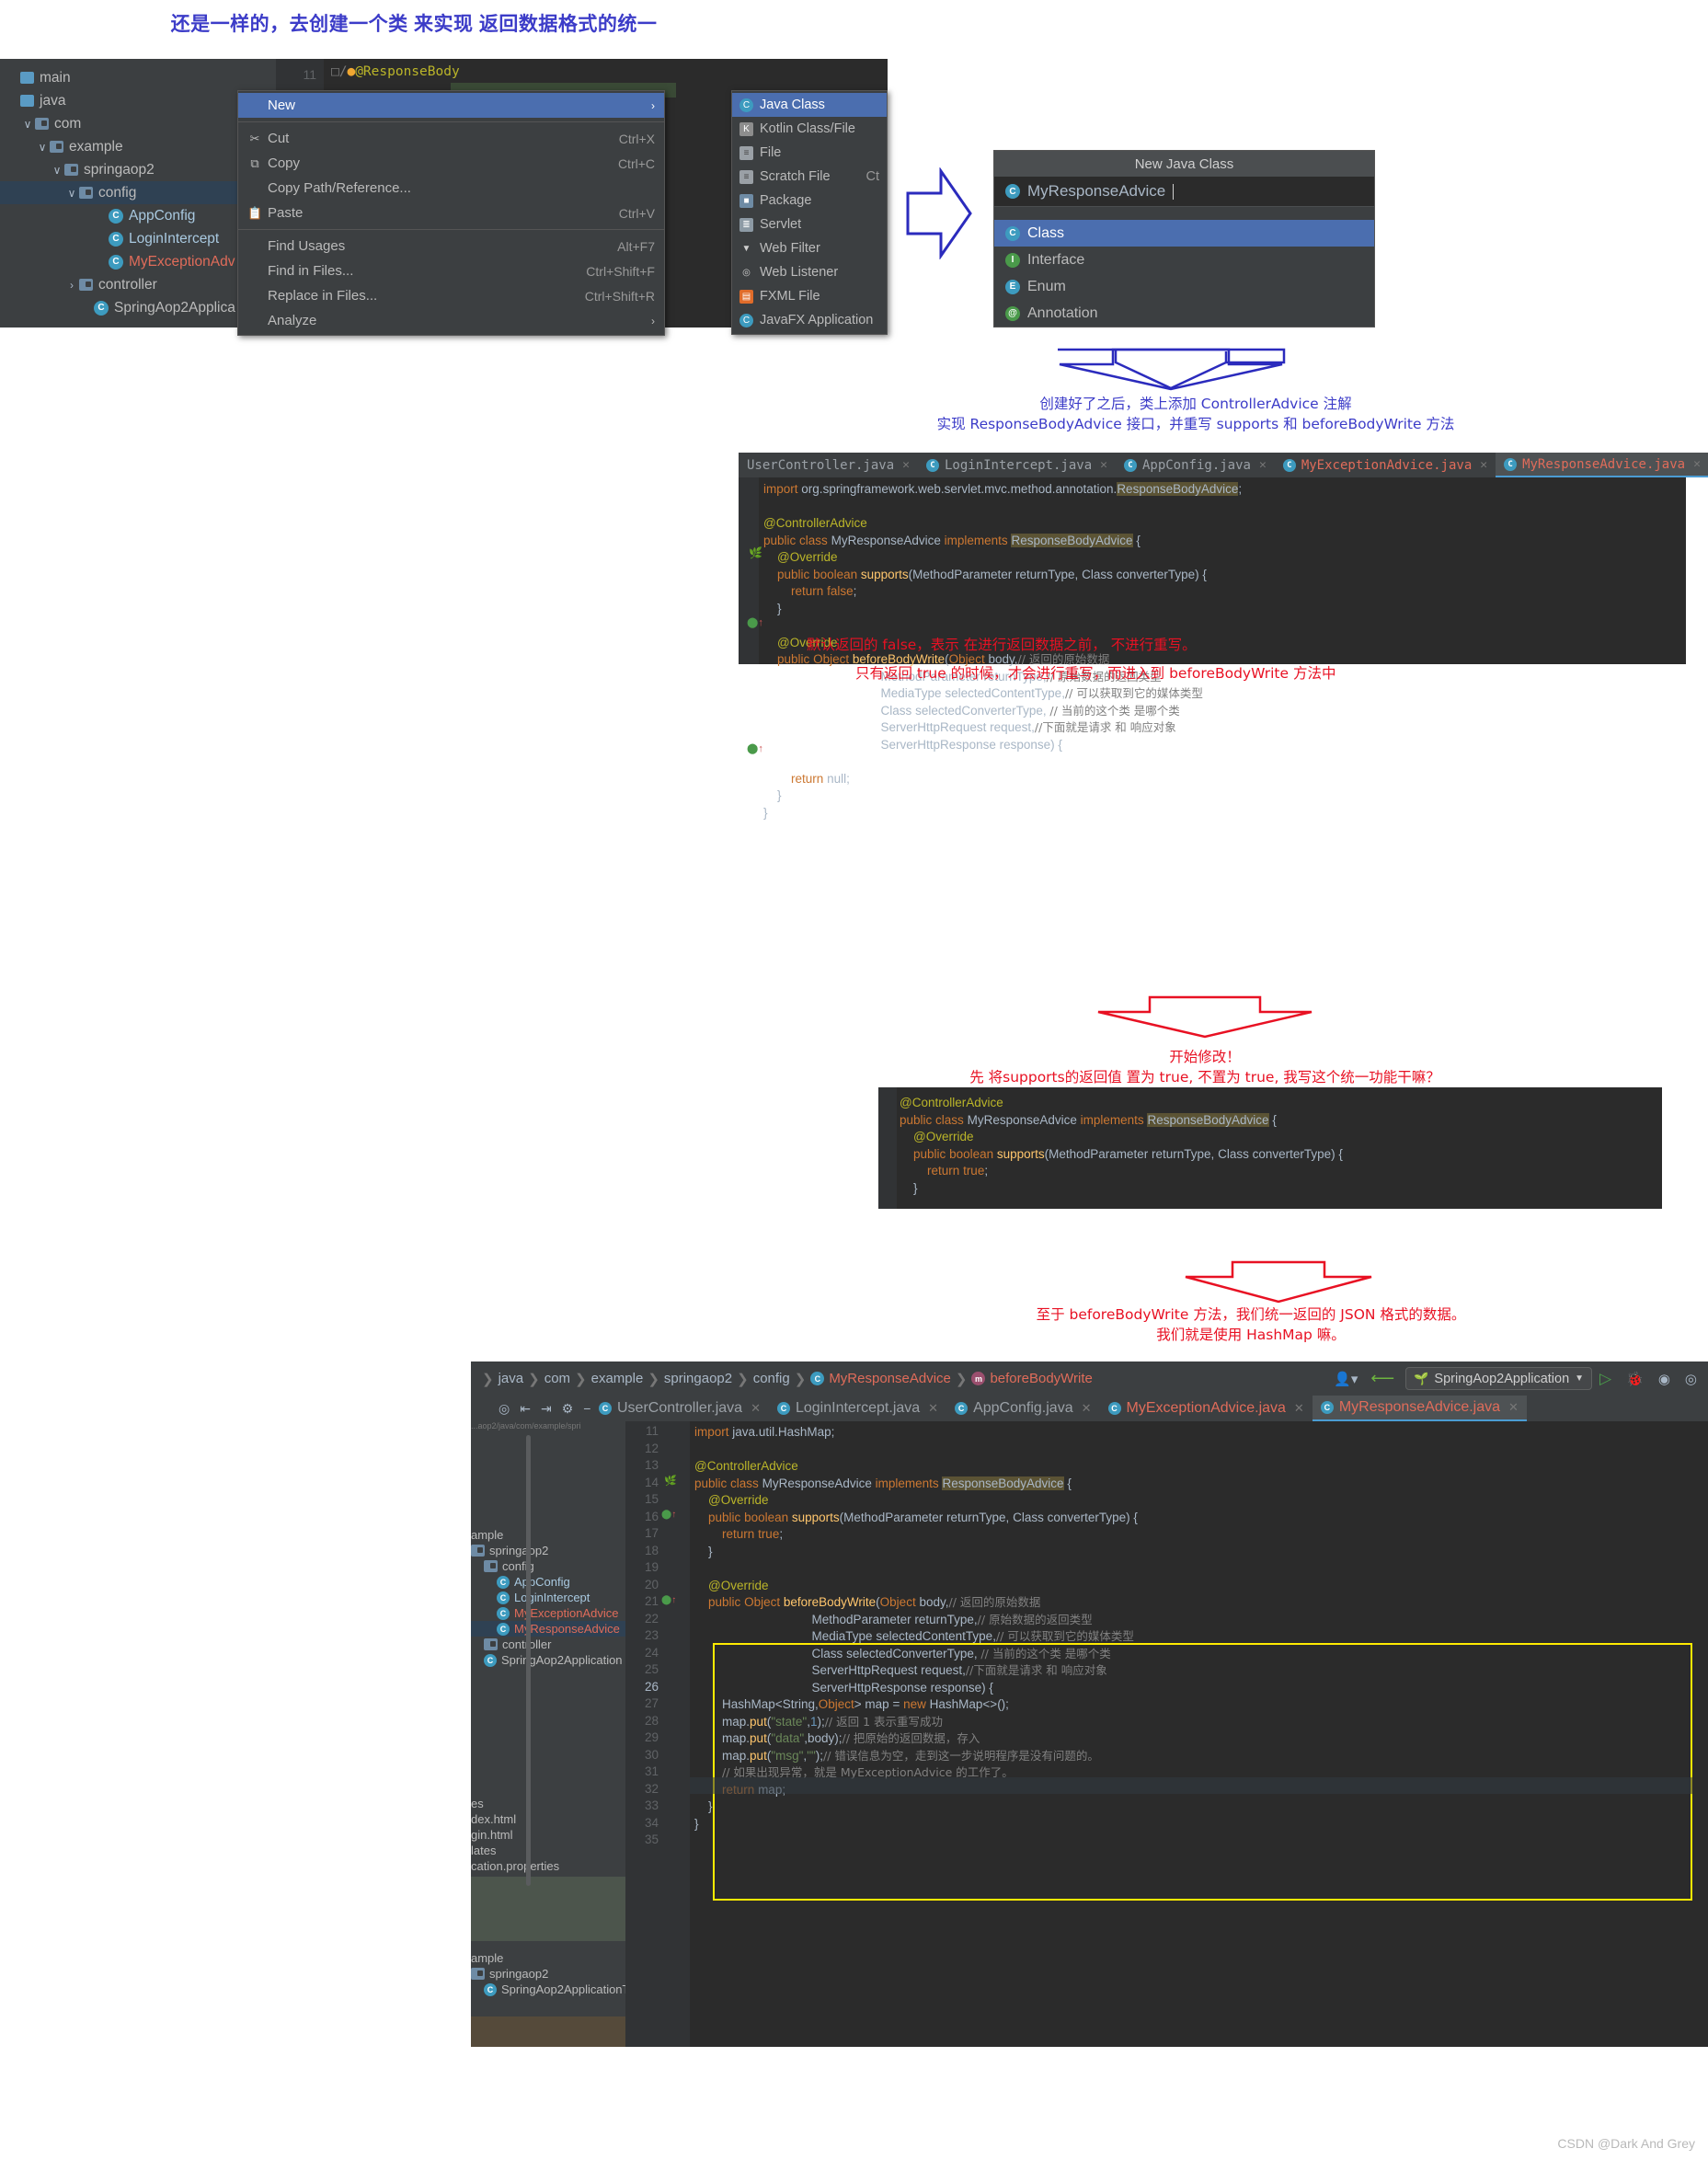 The image size is (1708, 2160). I want to click on submenu-item-scratch-file: ≡ Scratch File Ct, so click(809, 177).